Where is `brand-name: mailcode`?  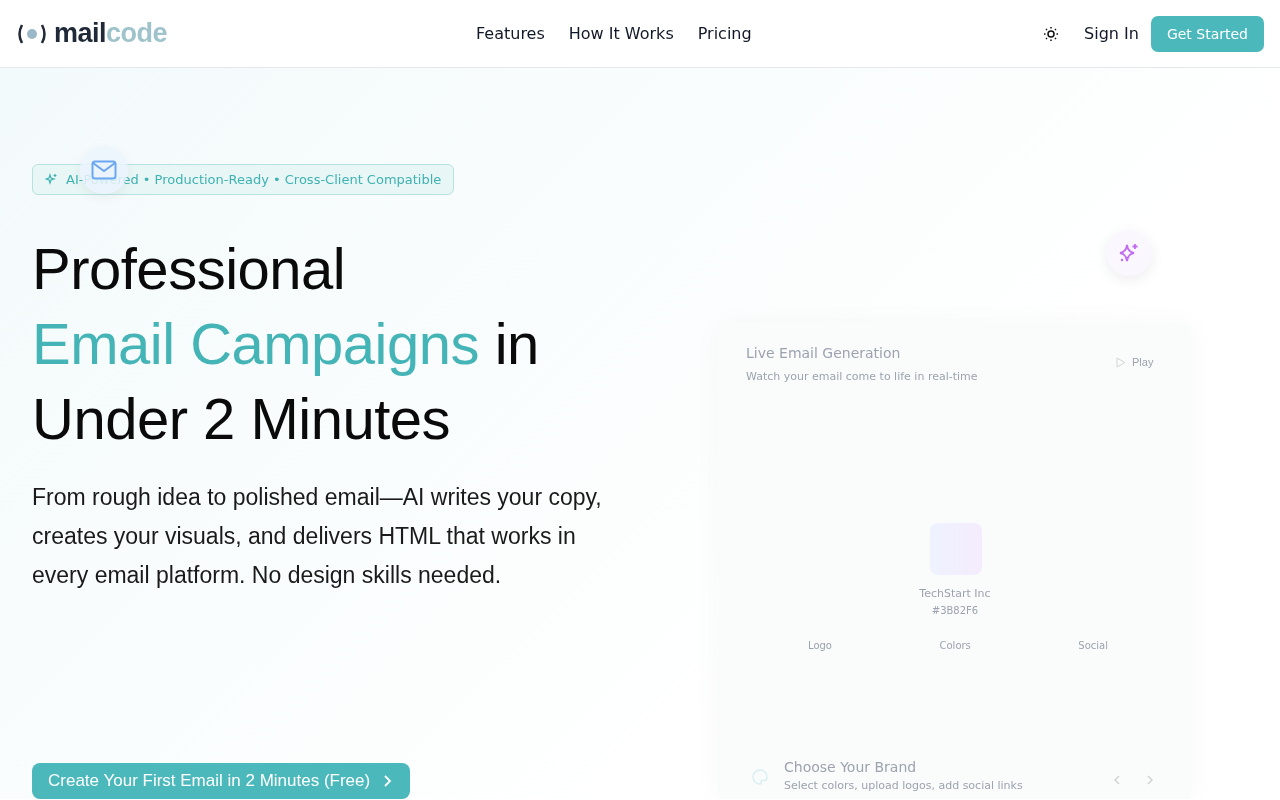 brand-name: mailcode is located at coordinates (111, 33).